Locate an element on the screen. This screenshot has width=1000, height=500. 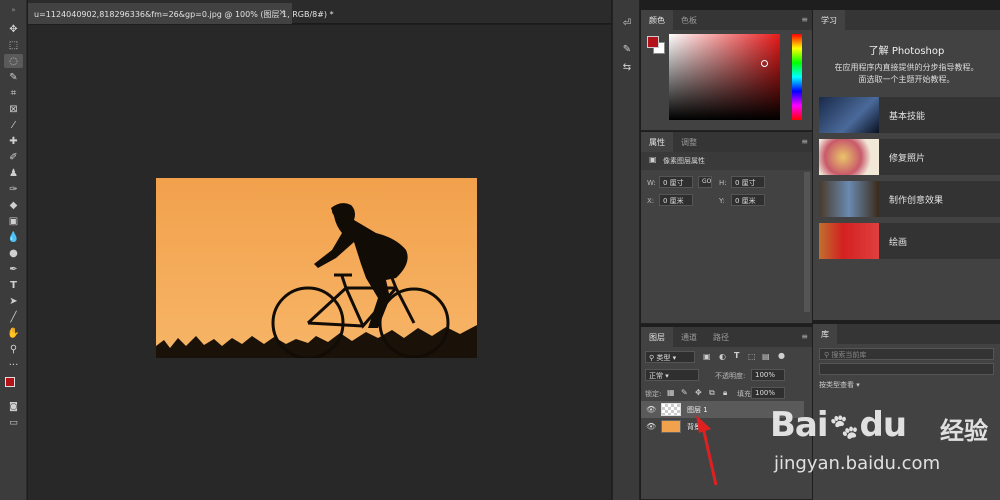
tab-layers: 图层 is located at coordinates (657, 337).